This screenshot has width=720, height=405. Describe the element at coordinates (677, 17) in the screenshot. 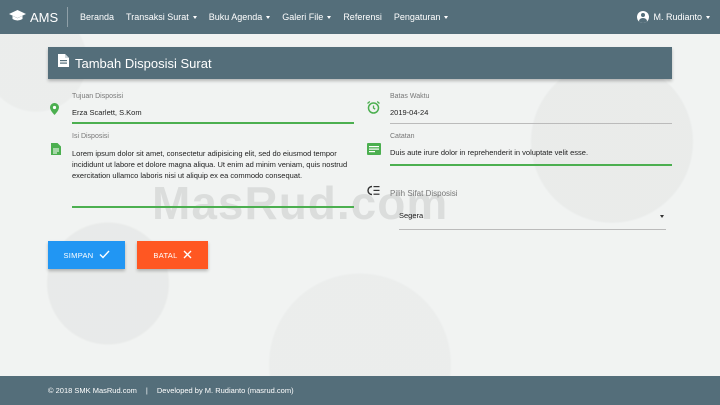

I see `user-name: M. Rudianto` at that location.